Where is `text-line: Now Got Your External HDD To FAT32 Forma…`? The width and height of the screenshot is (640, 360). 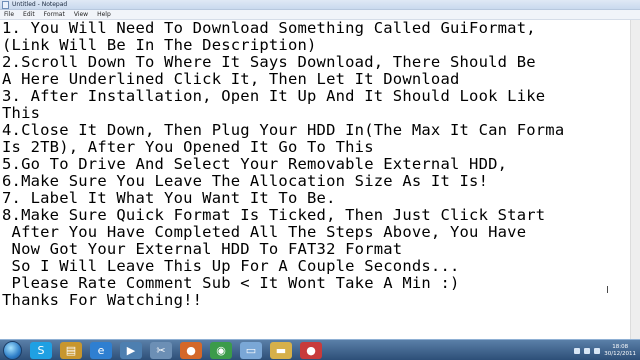
text-line: Now Got Your External HDD To FAT32 Forma… is located at coordinates (202, 249).